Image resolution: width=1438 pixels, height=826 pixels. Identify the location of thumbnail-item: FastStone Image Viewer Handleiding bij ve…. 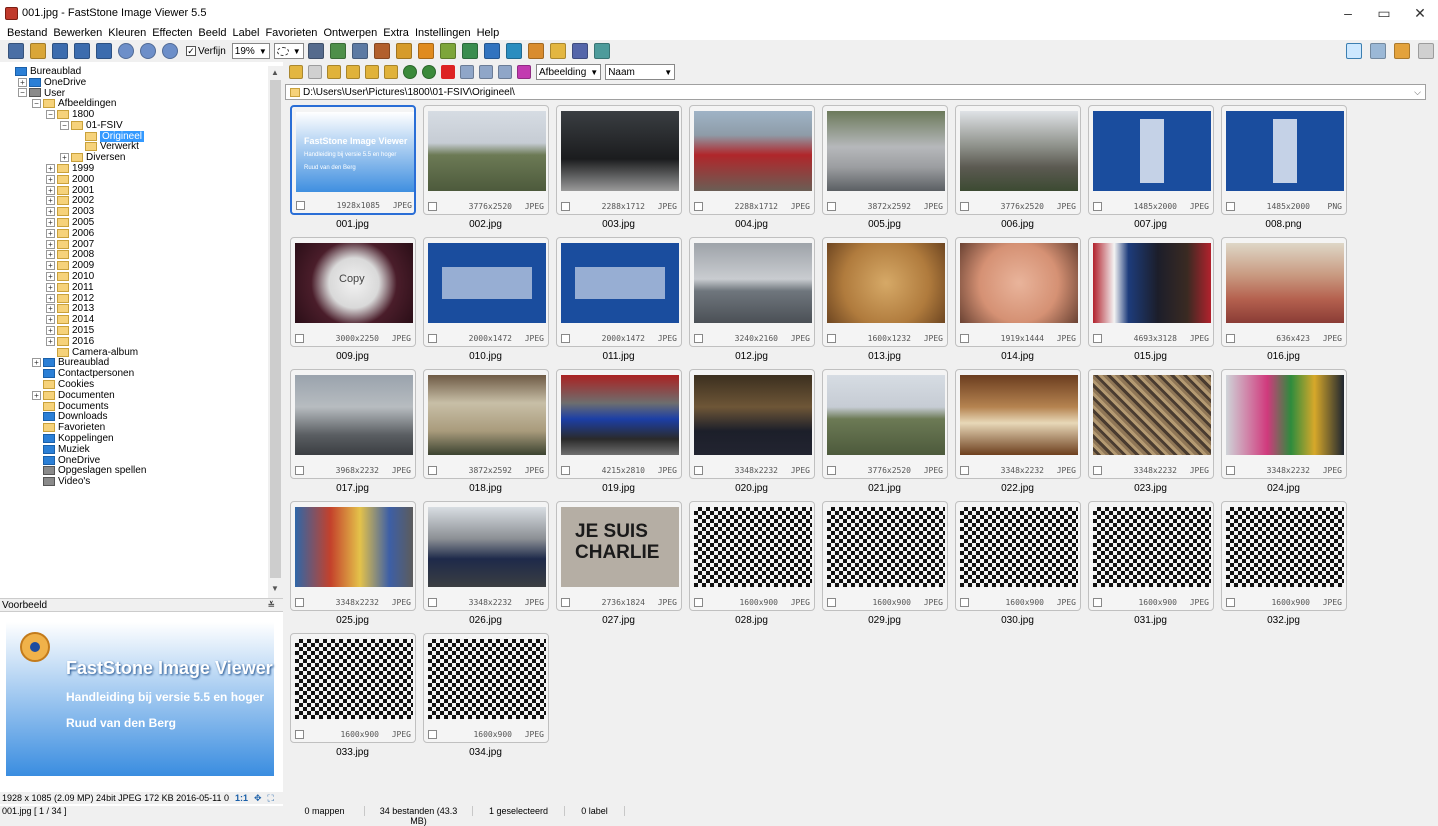
(352, 166).